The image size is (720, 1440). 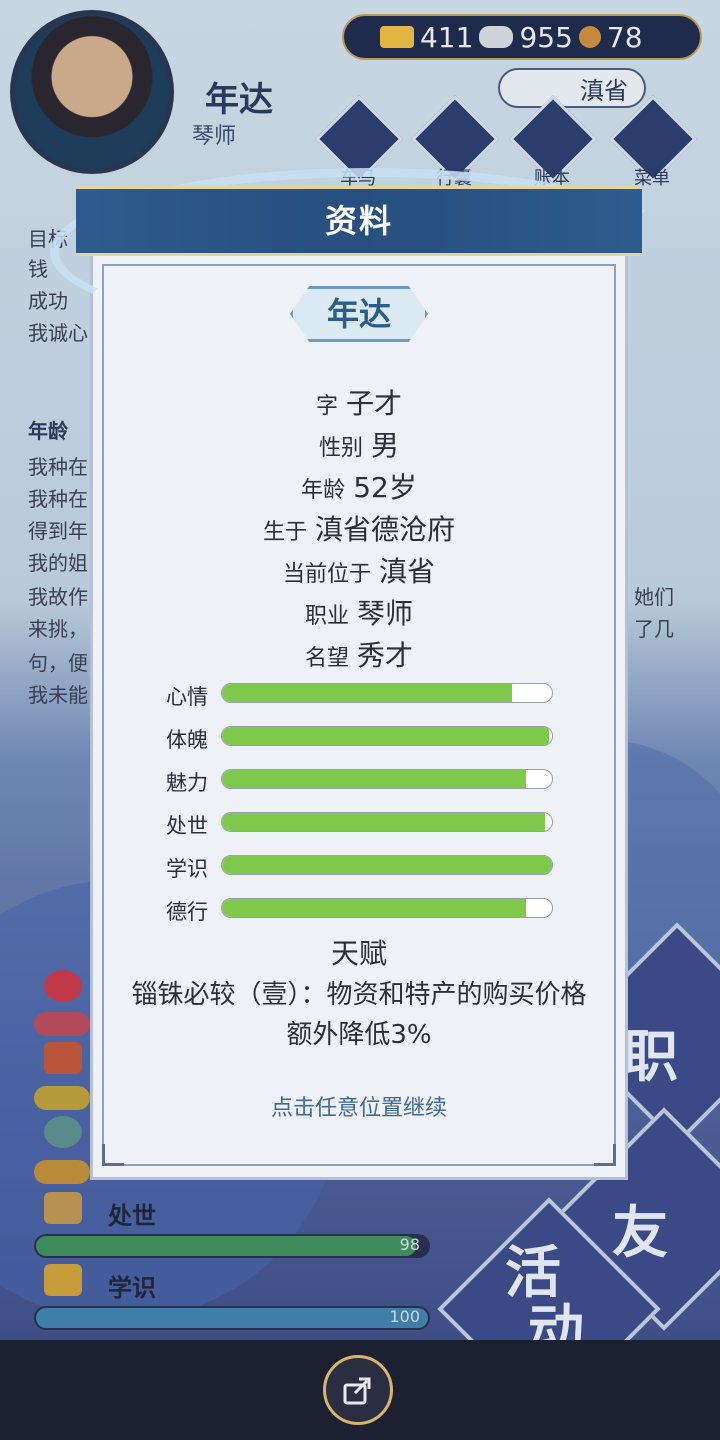 What do you see at coordinates (397, 37) in the screenshot?
I see `gold-ingot-icon` at bounding box center [397, 37].